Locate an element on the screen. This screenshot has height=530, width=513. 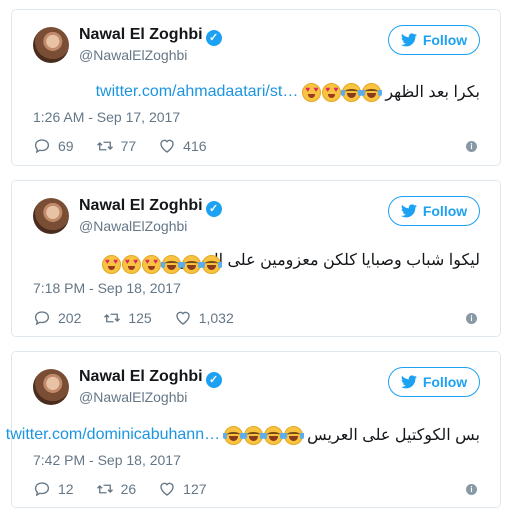
reply-button: 202 is located at coordinates (57, 318).